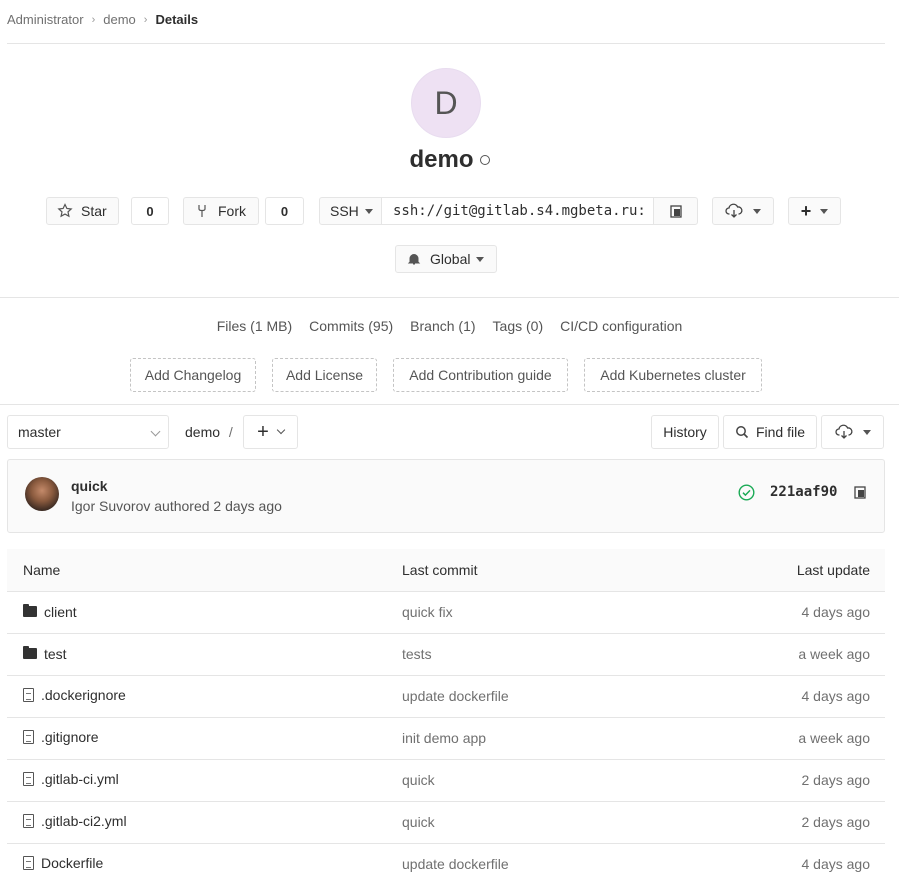 Image resolution: width=899 pixels, height=874 pixels. I want to click on history-button: History, so click(685, 432).